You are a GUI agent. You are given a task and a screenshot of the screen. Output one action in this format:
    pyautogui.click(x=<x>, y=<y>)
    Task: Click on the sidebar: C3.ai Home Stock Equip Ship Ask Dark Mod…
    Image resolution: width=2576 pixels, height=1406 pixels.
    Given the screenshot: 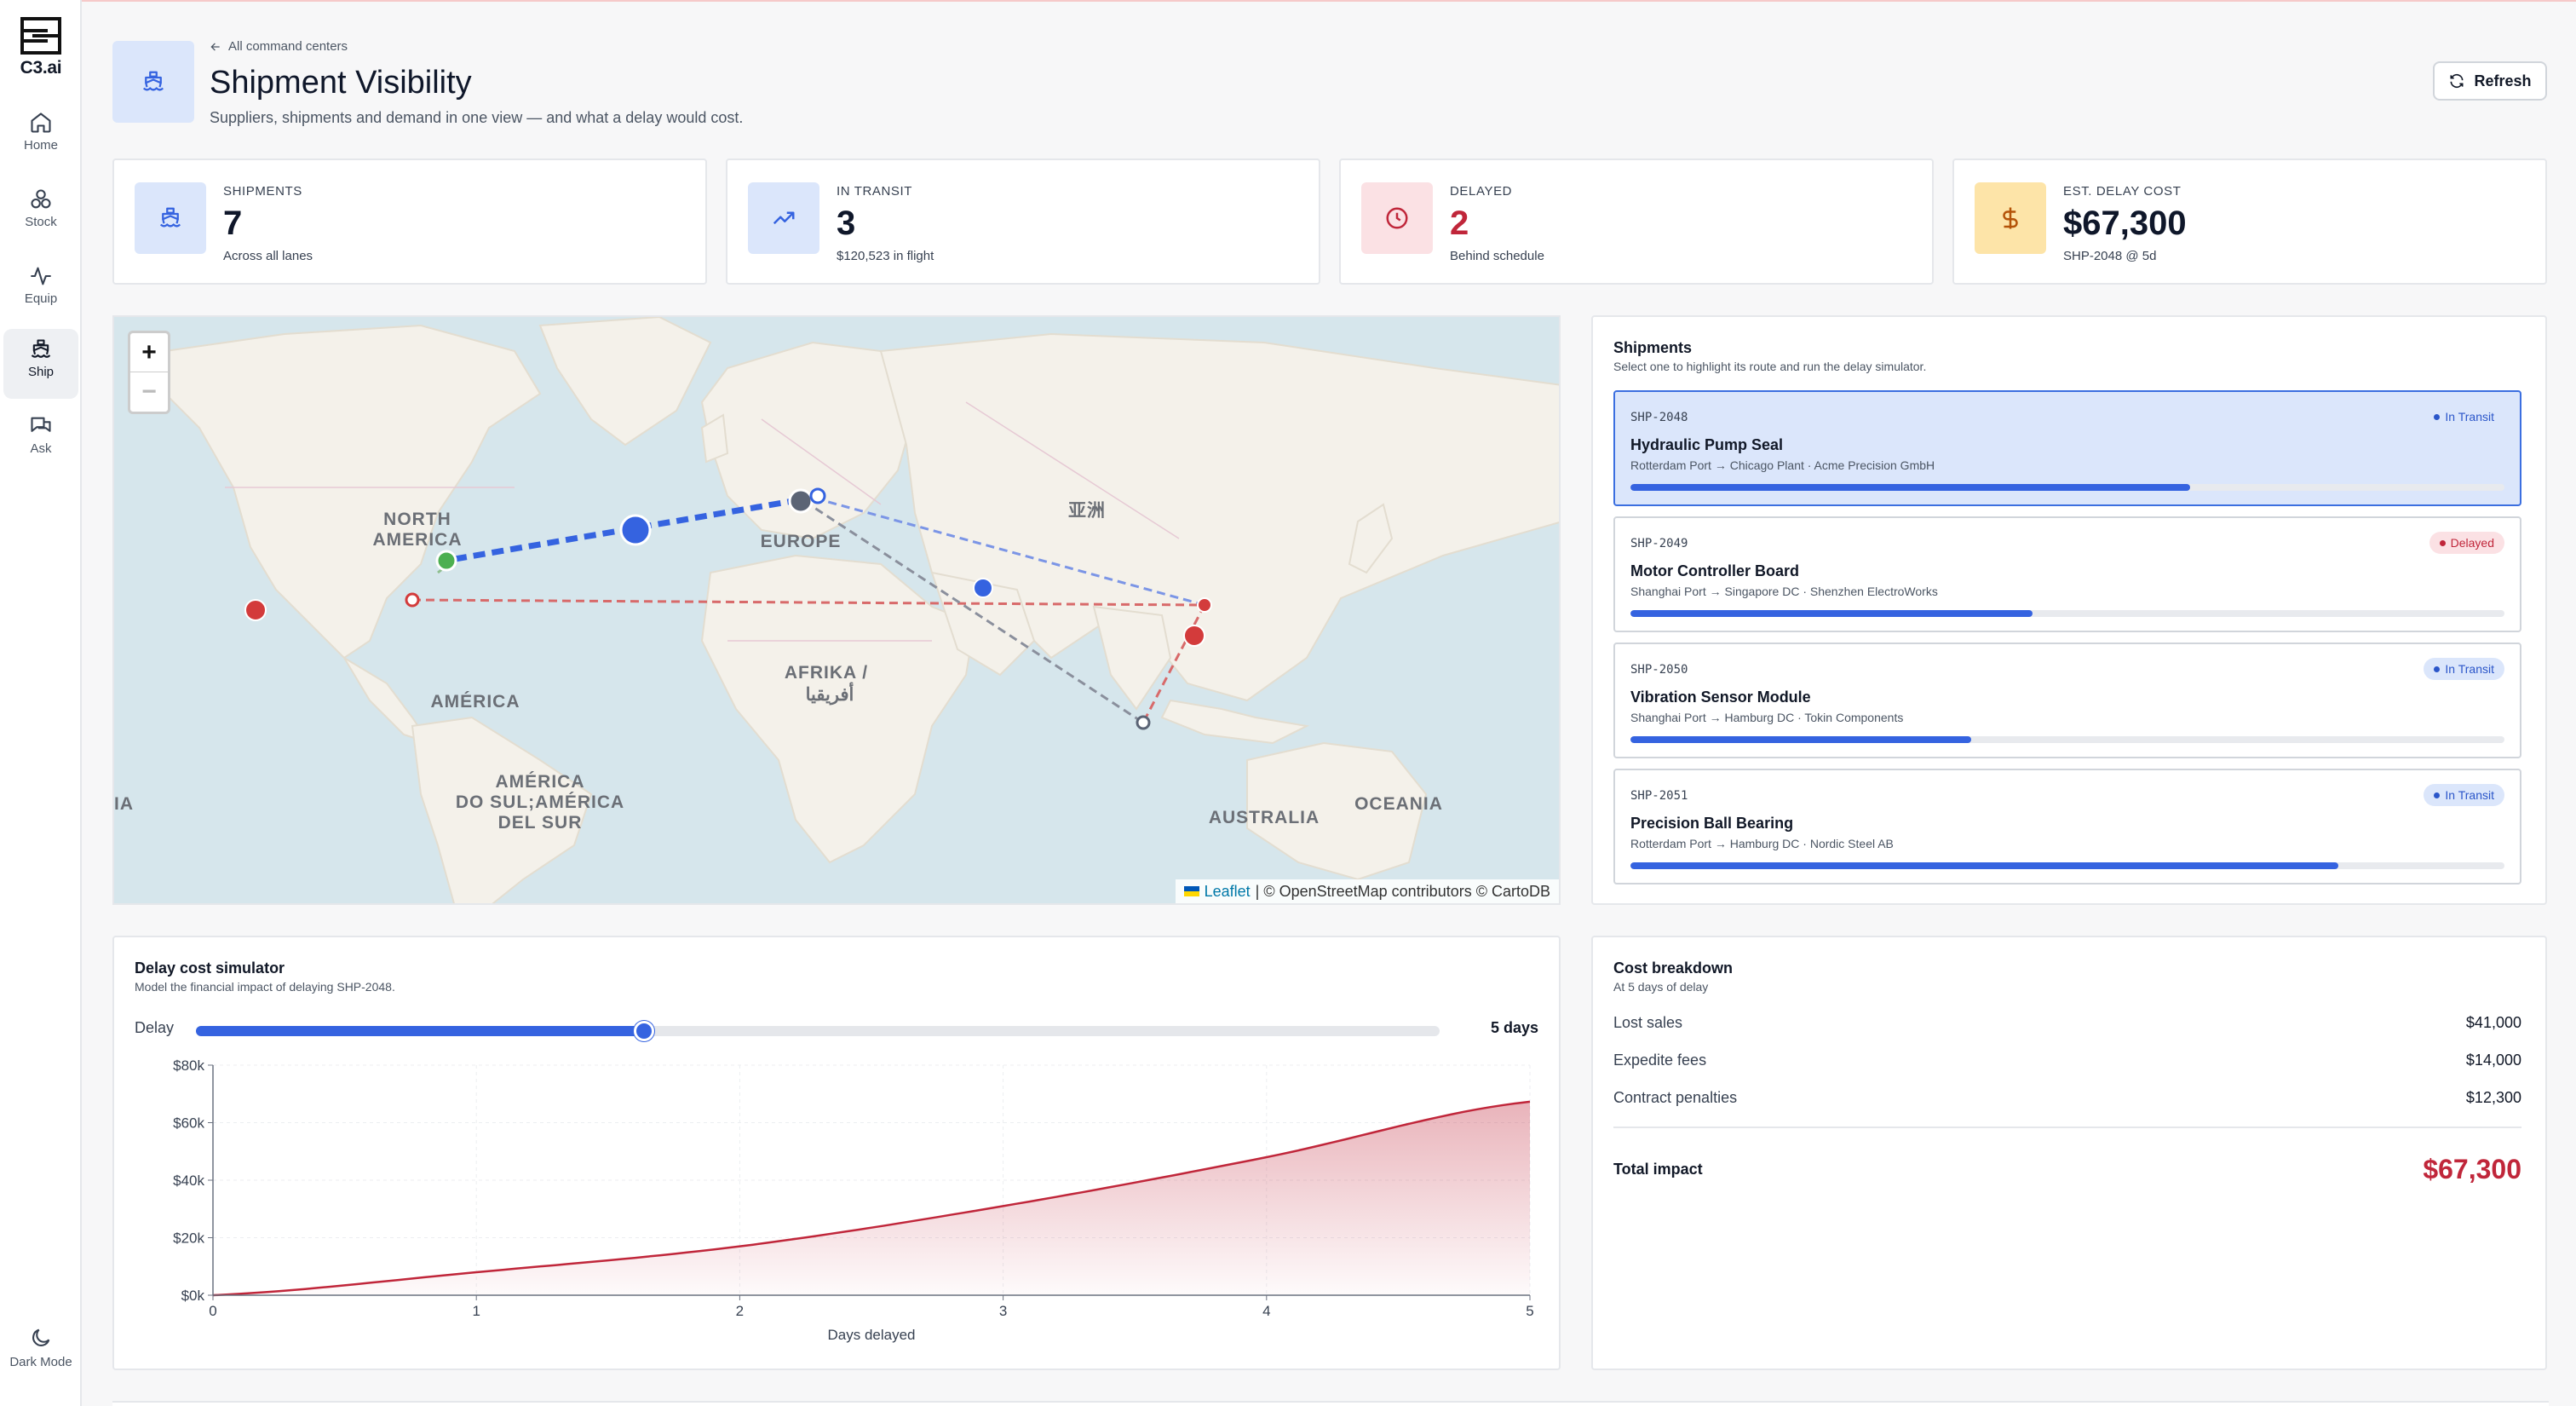 What is the action you would take?
    pyautogui.click(x=41, y=703)
    